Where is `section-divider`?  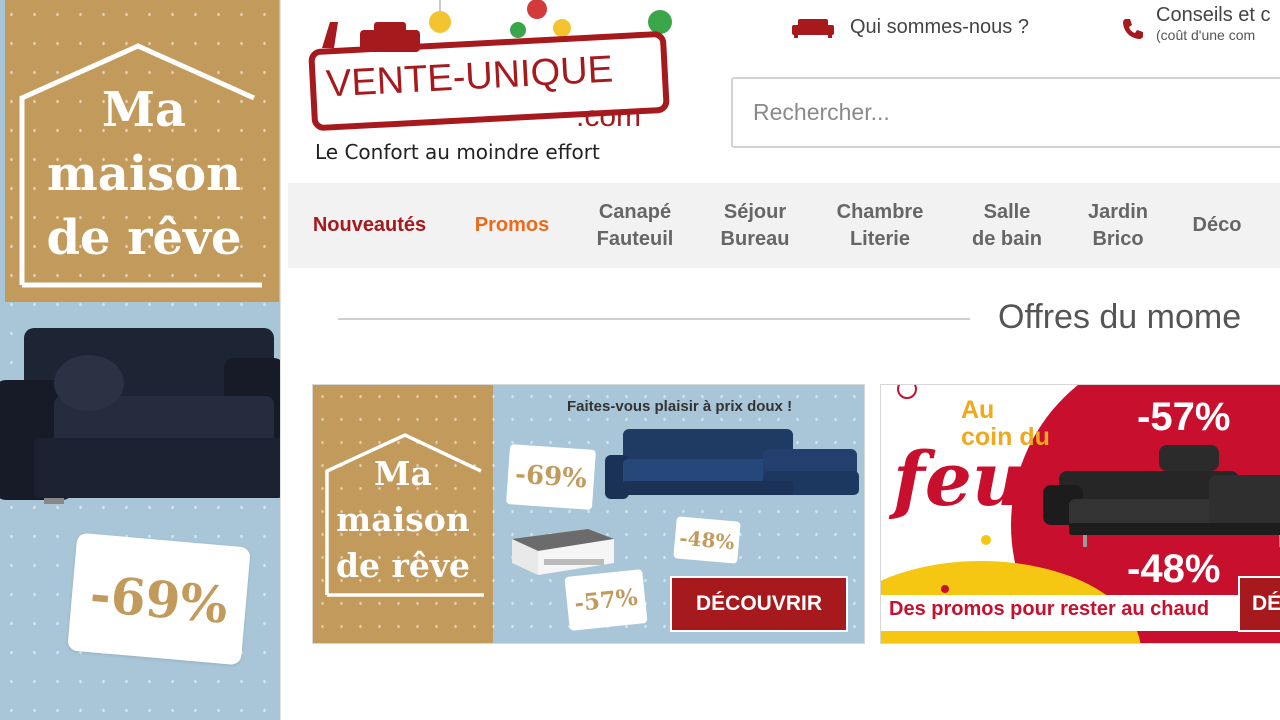 section-divider is located at coordinates (654, 319).